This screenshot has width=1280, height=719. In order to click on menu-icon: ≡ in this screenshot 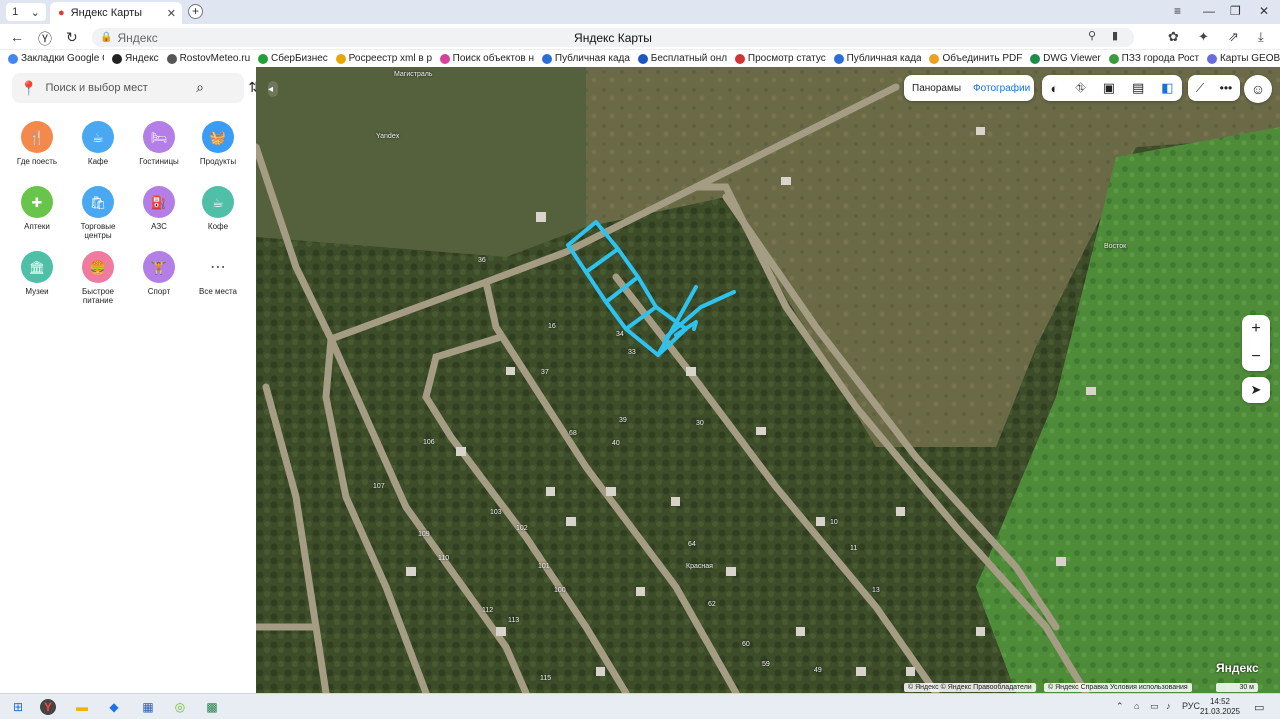, I will do `click(1177, 11)`.